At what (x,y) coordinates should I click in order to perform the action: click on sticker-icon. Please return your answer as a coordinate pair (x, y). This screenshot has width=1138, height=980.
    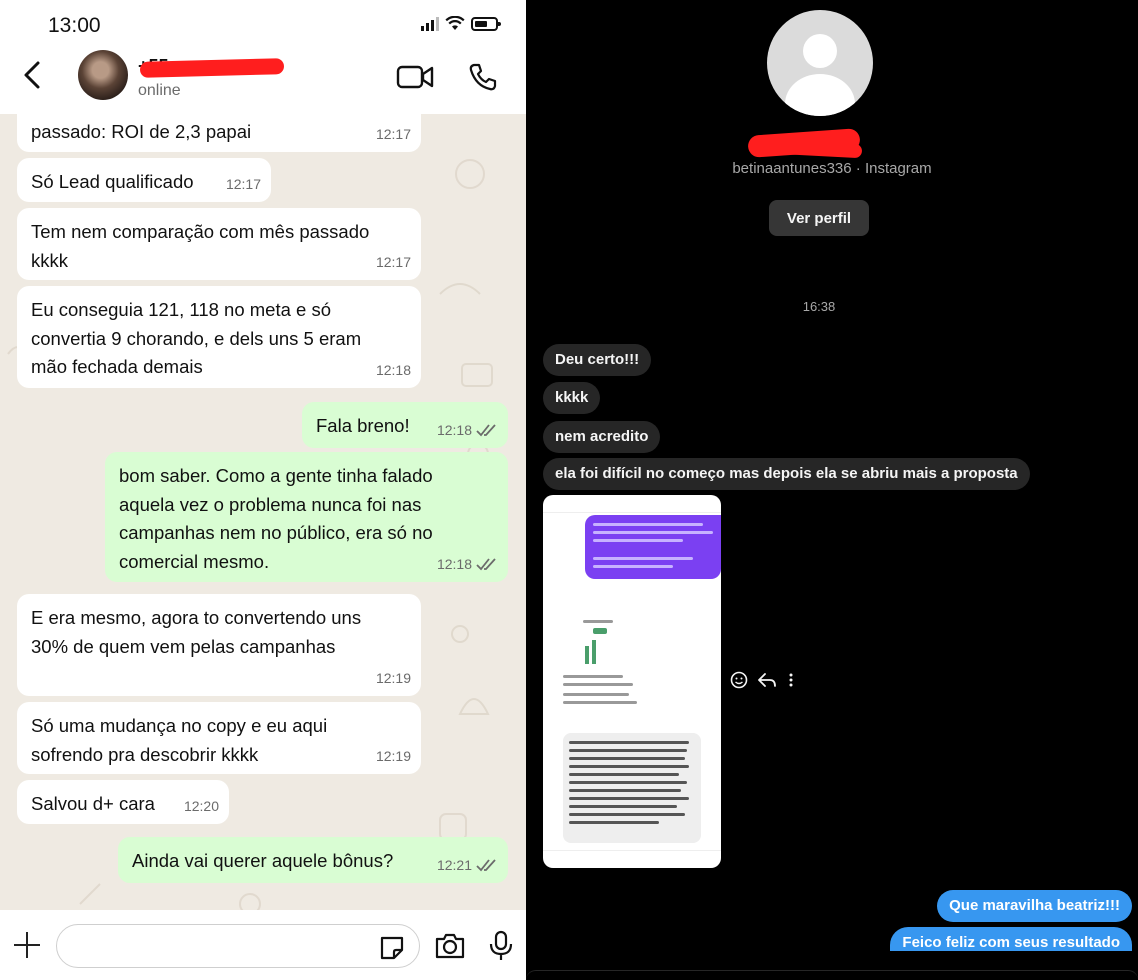
    Looking at the image, I should click on (392, 948).